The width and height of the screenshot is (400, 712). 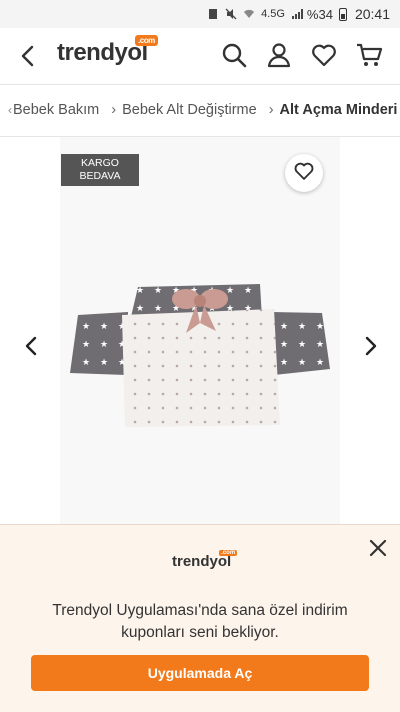 I want to click on mute-icon, so click(x=231, y=14).